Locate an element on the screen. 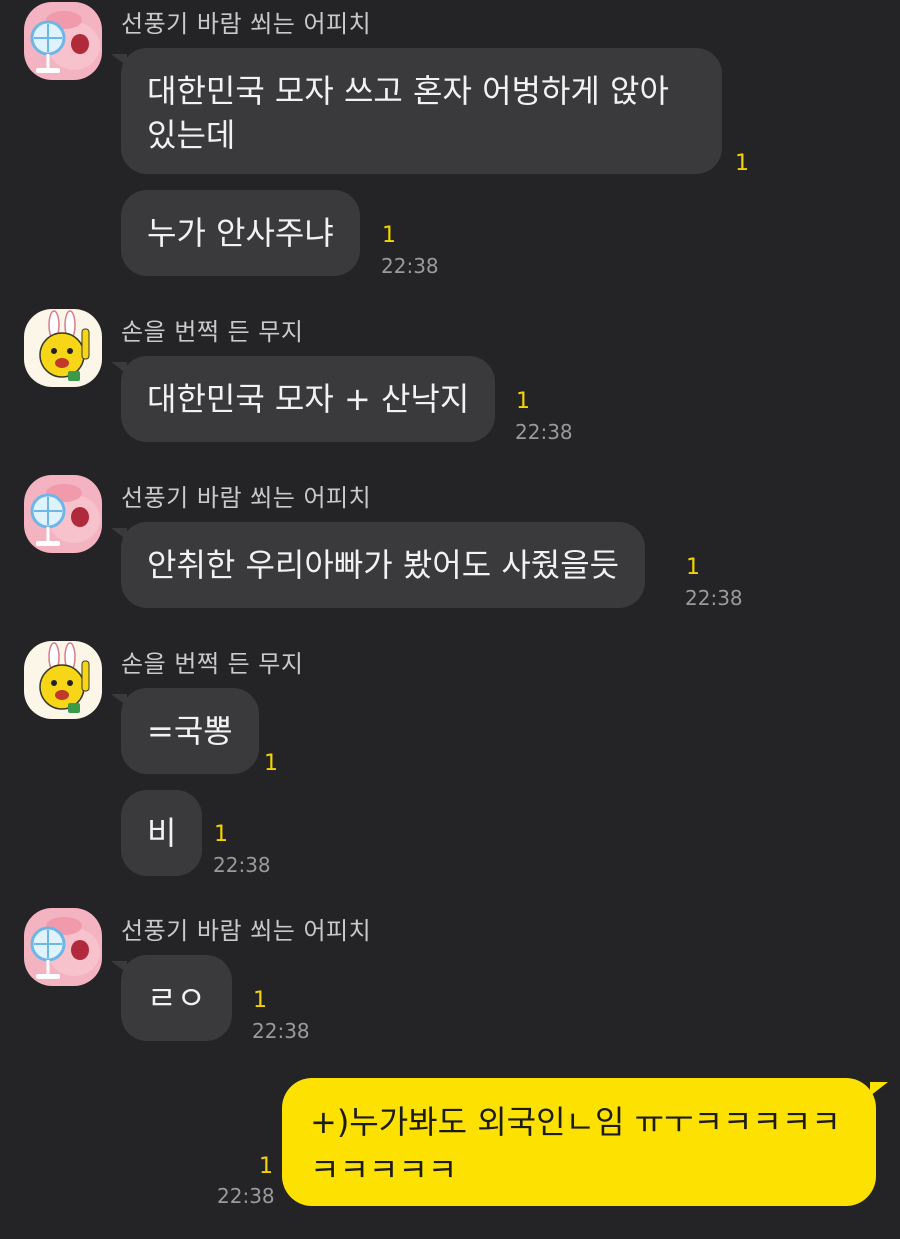 This screenshot has width=900, height=1239. message-bubble: 대한민국 모자 쓰고 혼자 어벙하게 앉아 있는데 is located at coordinates (416, 111).